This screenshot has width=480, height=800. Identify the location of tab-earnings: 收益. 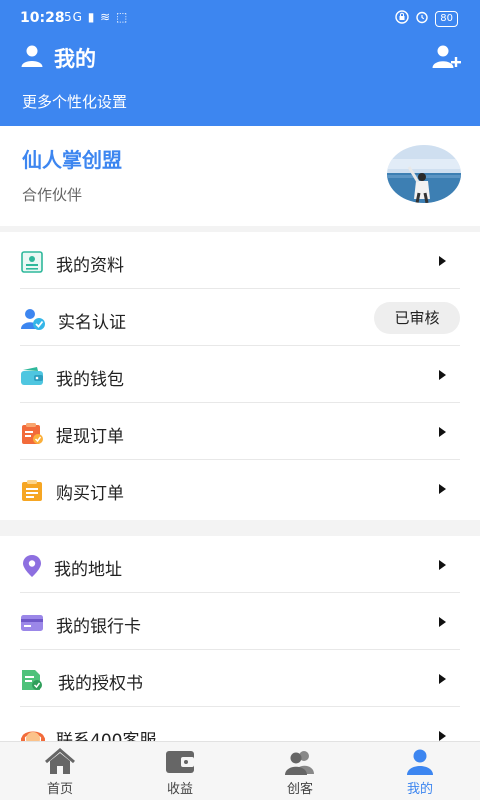
(180, 771).